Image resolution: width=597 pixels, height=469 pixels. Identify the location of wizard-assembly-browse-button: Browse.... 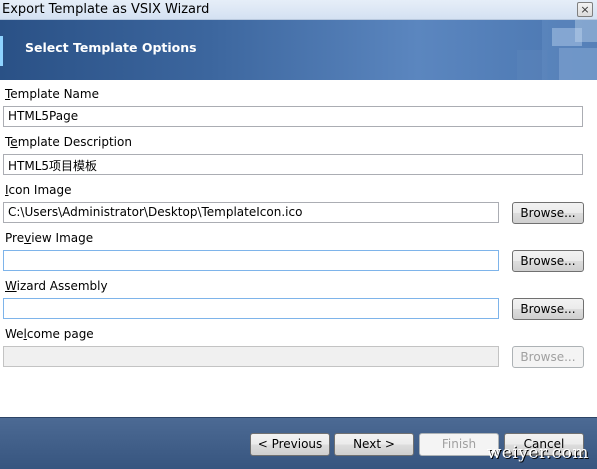
(548, 309).